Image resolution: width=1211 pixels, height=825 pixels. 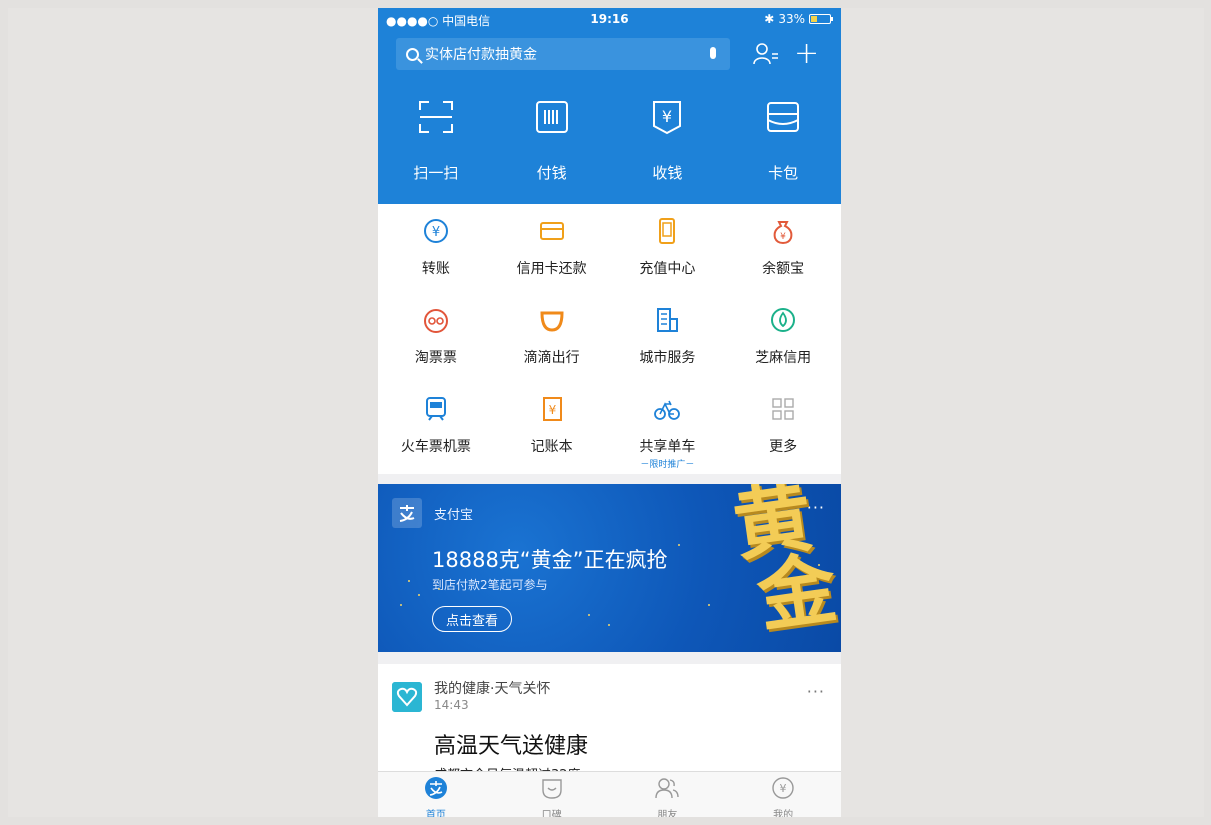 I want to click on health-time: 14:43, so click(x=451, y=705).